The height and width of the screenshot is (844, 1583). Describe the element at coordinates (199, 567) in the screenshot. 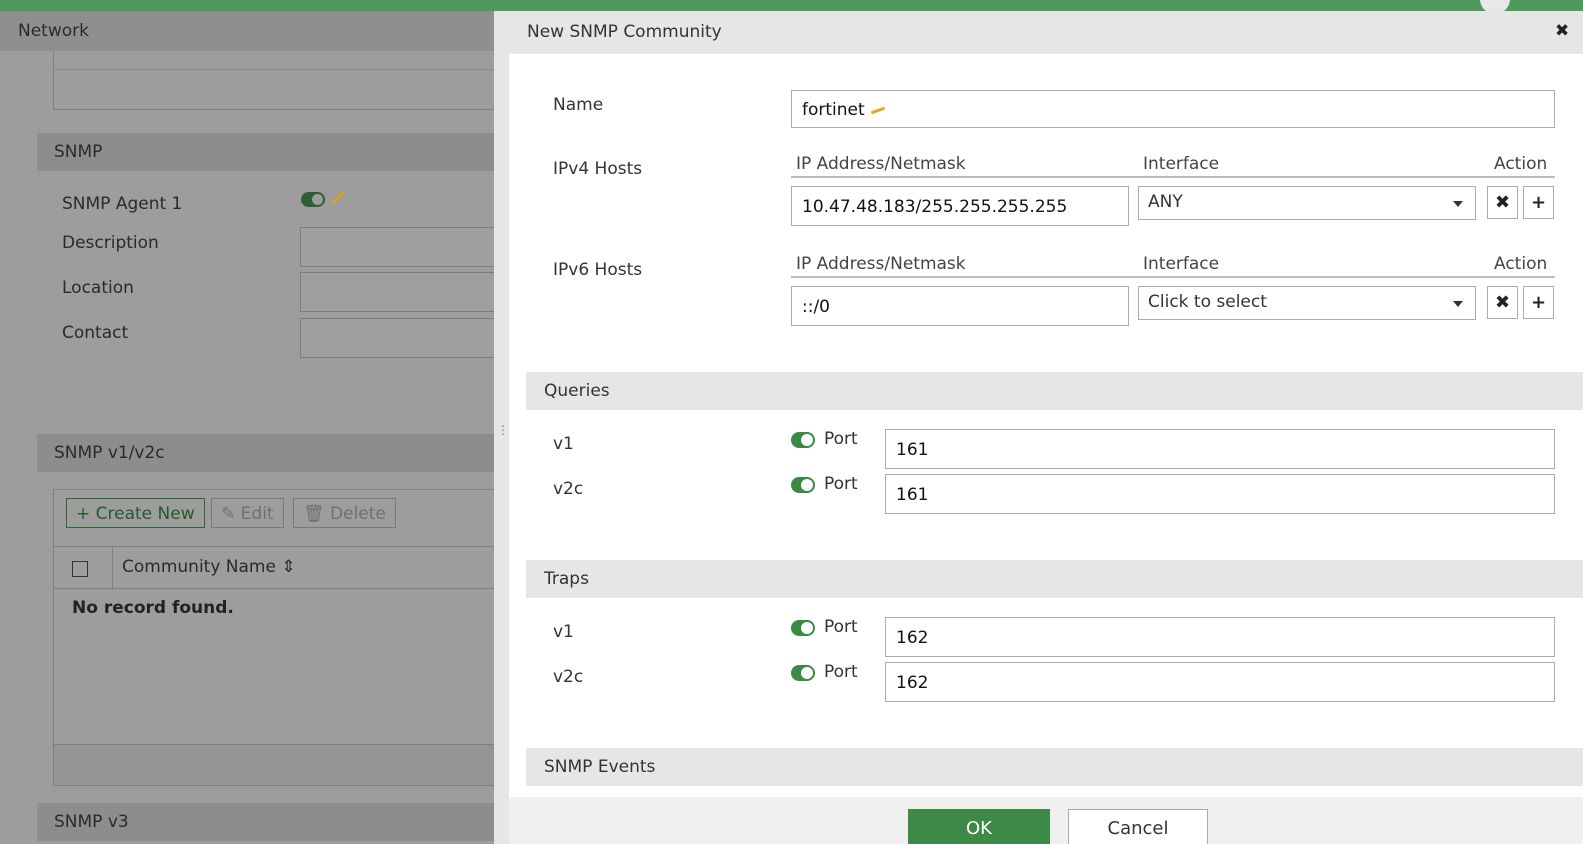

I see `community-name-label: Community Name` at that location.